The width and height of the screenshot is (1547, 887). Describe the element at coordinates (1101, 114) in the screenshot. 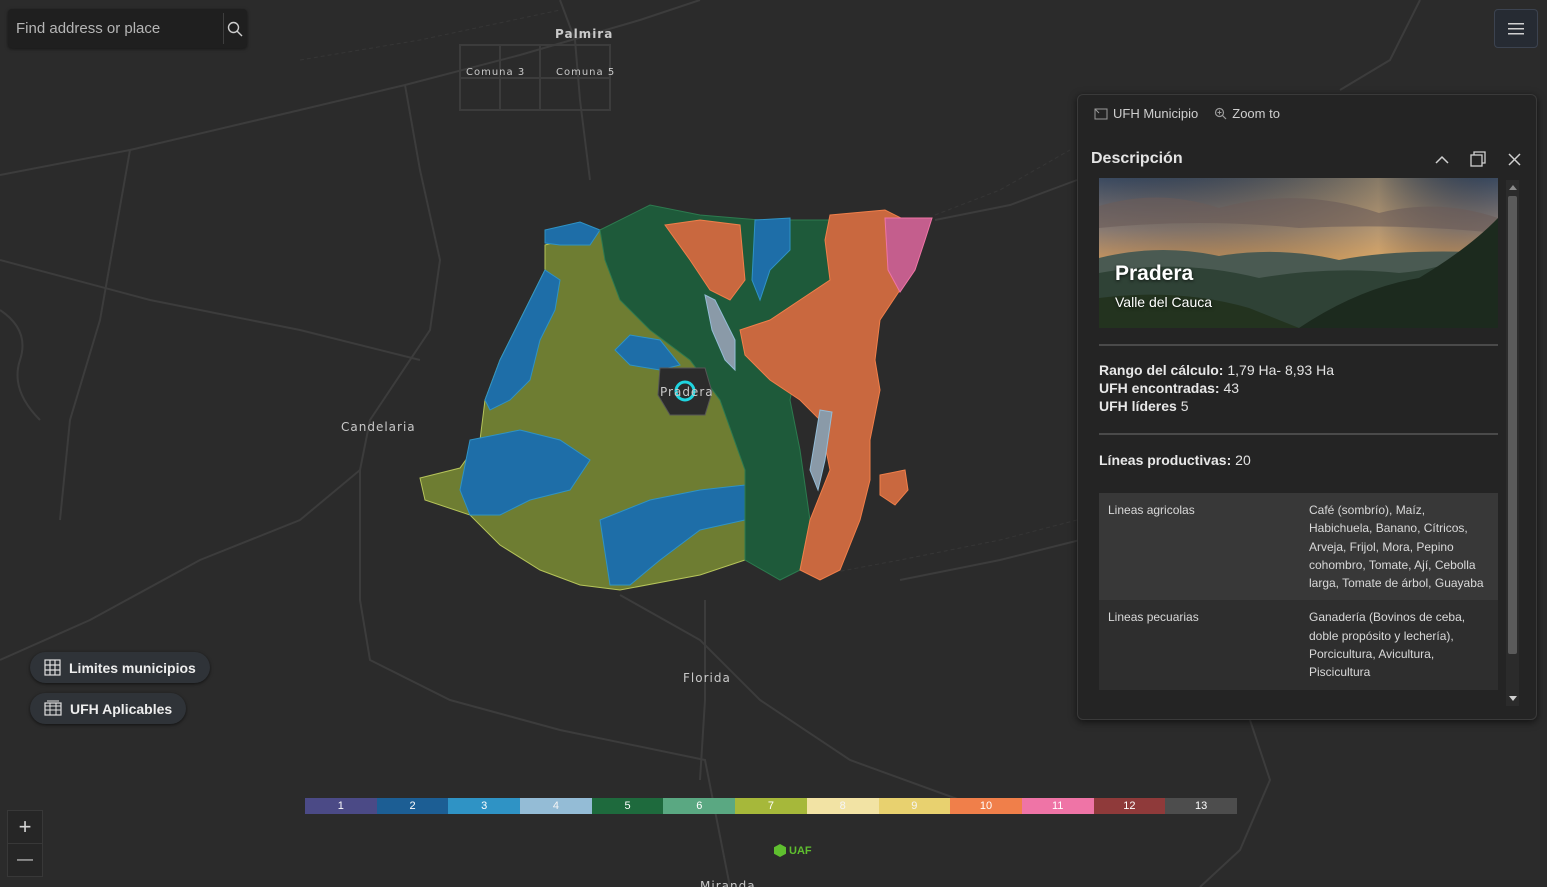

I see `selection-icon` at that location.